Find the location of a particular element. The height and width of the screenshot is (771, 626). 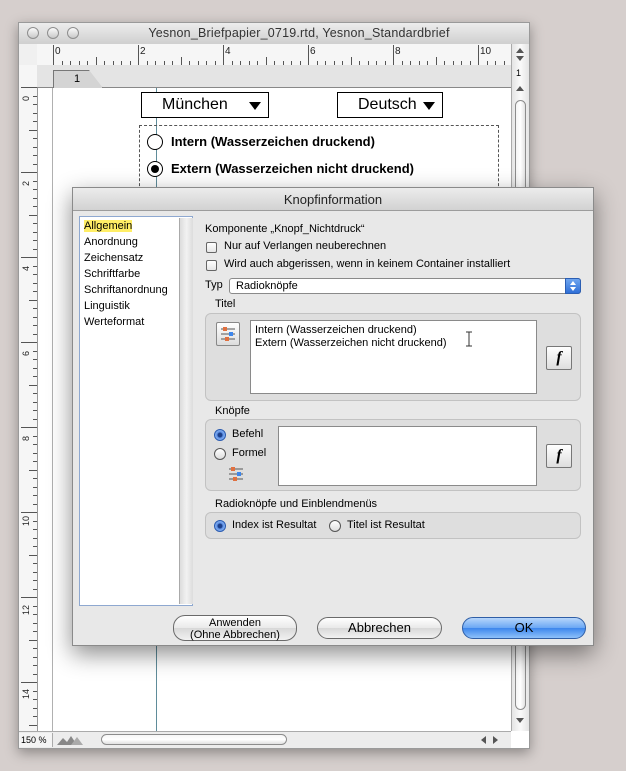

scroll-top-down-arrow-icon is located at coordinates (520, 58).